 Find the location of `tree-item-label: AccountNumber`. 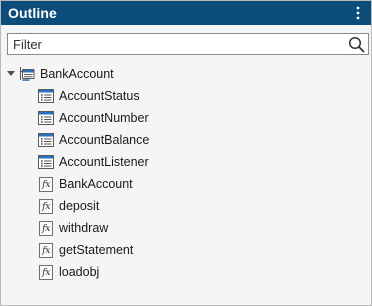

tree-item-label: AccountNumber is located at coordinates (104, 118).